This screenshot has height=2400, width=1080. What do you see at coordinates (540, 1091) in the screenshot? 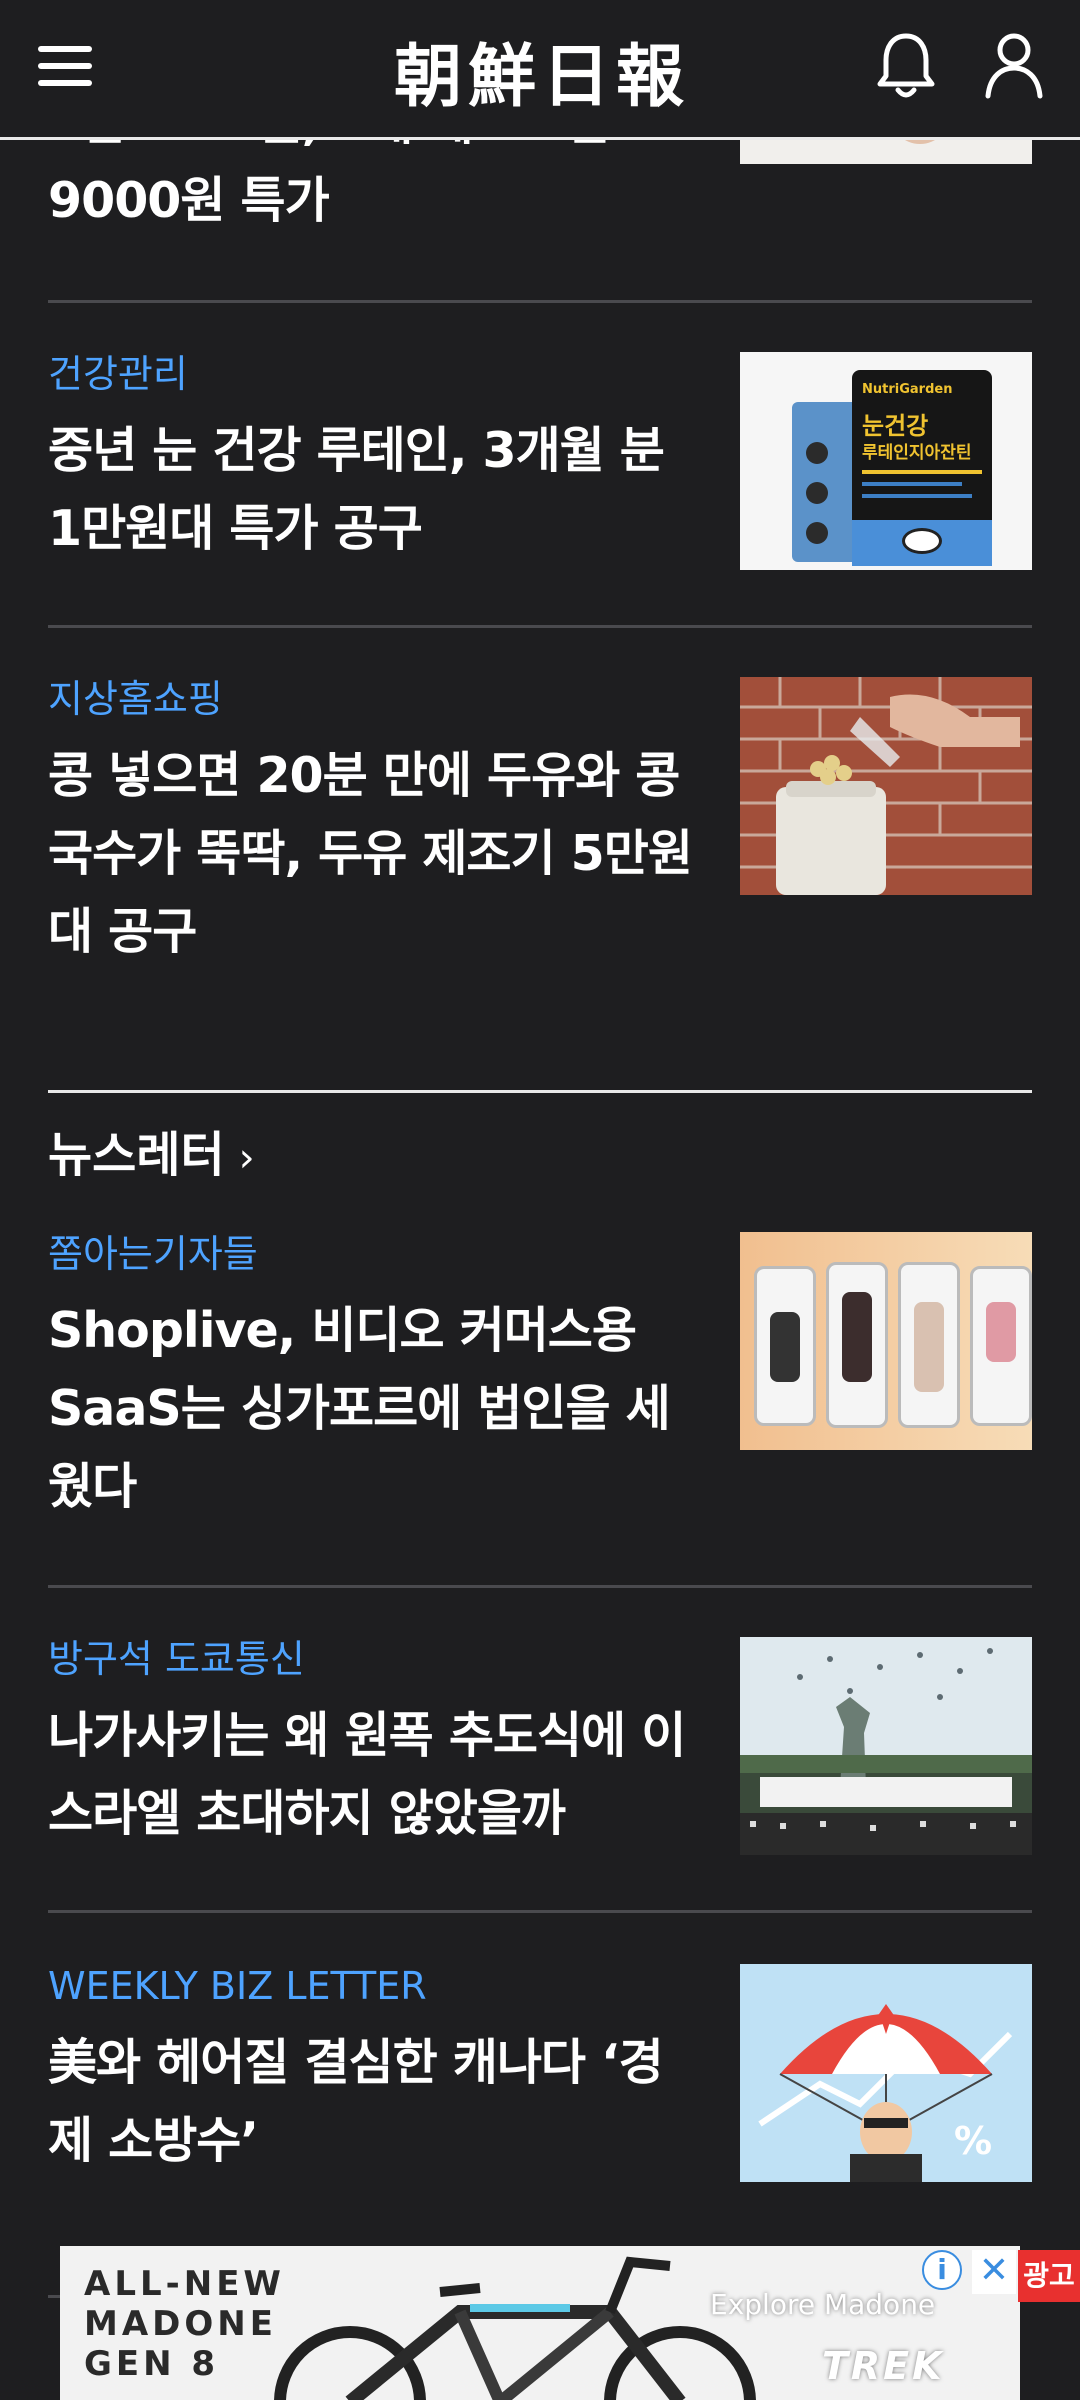
I see `section-divider` at bounding box center [540, 1091].